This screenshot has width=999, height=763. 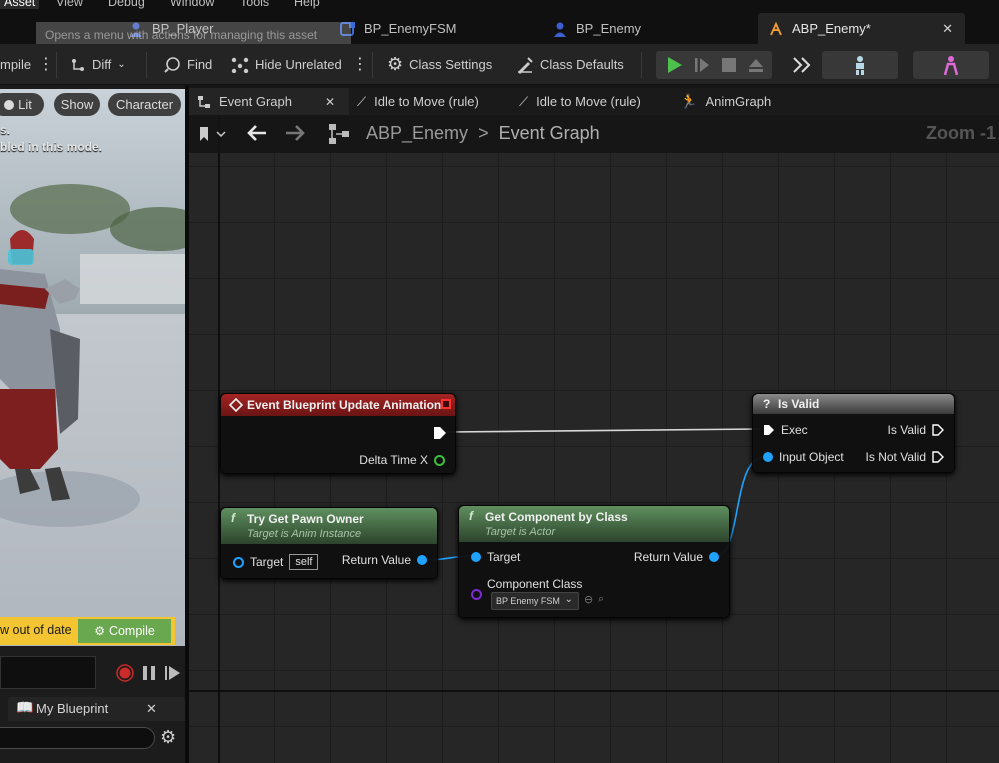 What do you see at coordinates (588, 599) in the screenshot?
I see `use-selected-icon: ⊖` at bounding box center [588, 599].